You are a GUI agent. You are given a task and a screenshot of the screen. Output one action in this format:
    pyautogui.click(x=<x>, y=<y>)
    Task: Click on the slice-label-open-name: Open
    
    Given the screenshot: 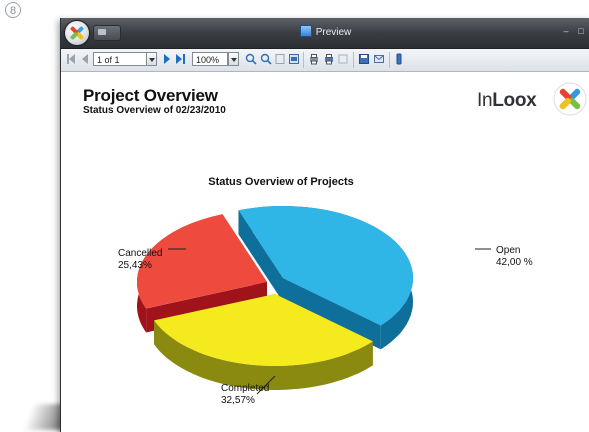 What is the action you would take?
    pyautogui.click(x=508, y=250)
    